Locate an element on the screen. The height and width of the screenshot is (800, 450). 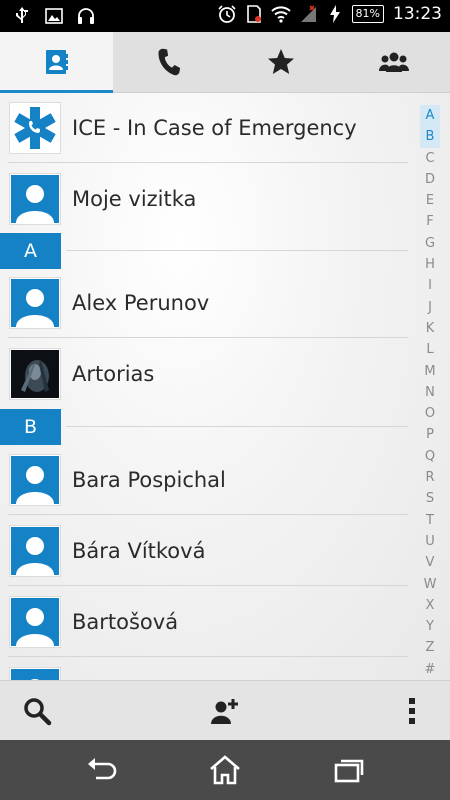
charging-icon is located at coordinates (334, 14).